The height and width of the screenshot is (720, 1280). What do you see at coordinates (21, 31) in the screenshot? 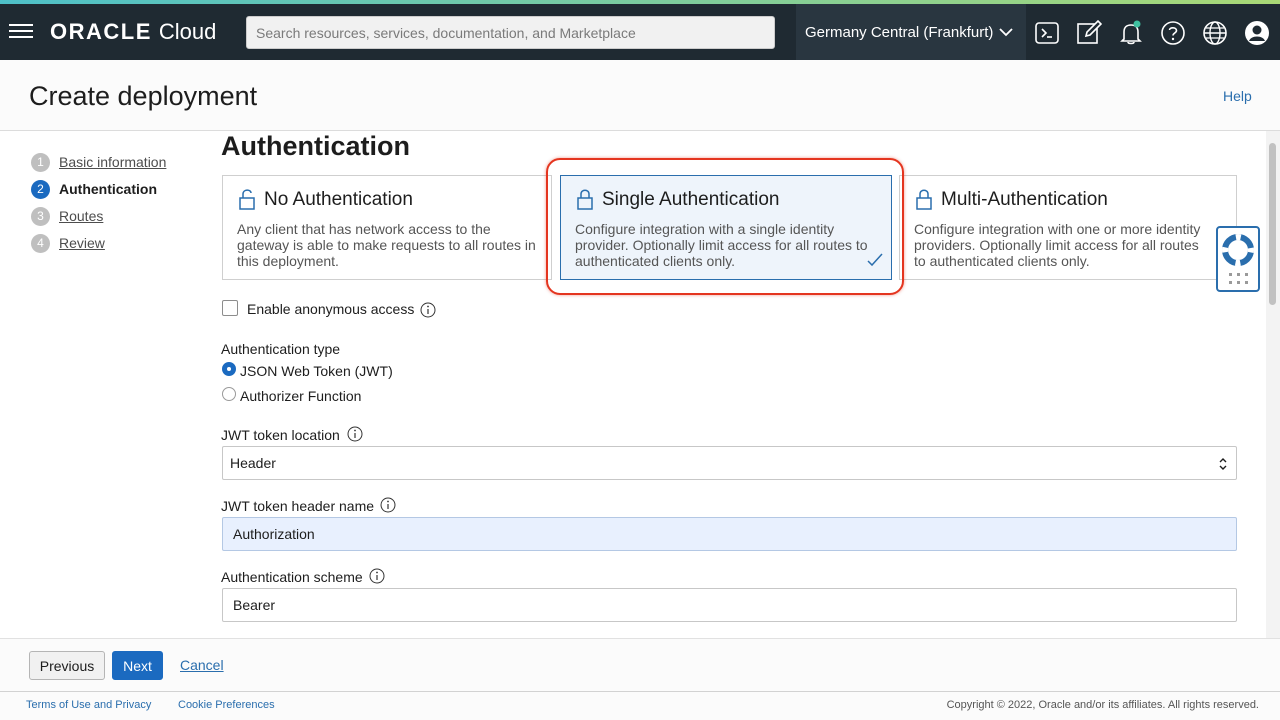
I see `menu-icon` at bounding box center [21, 31].